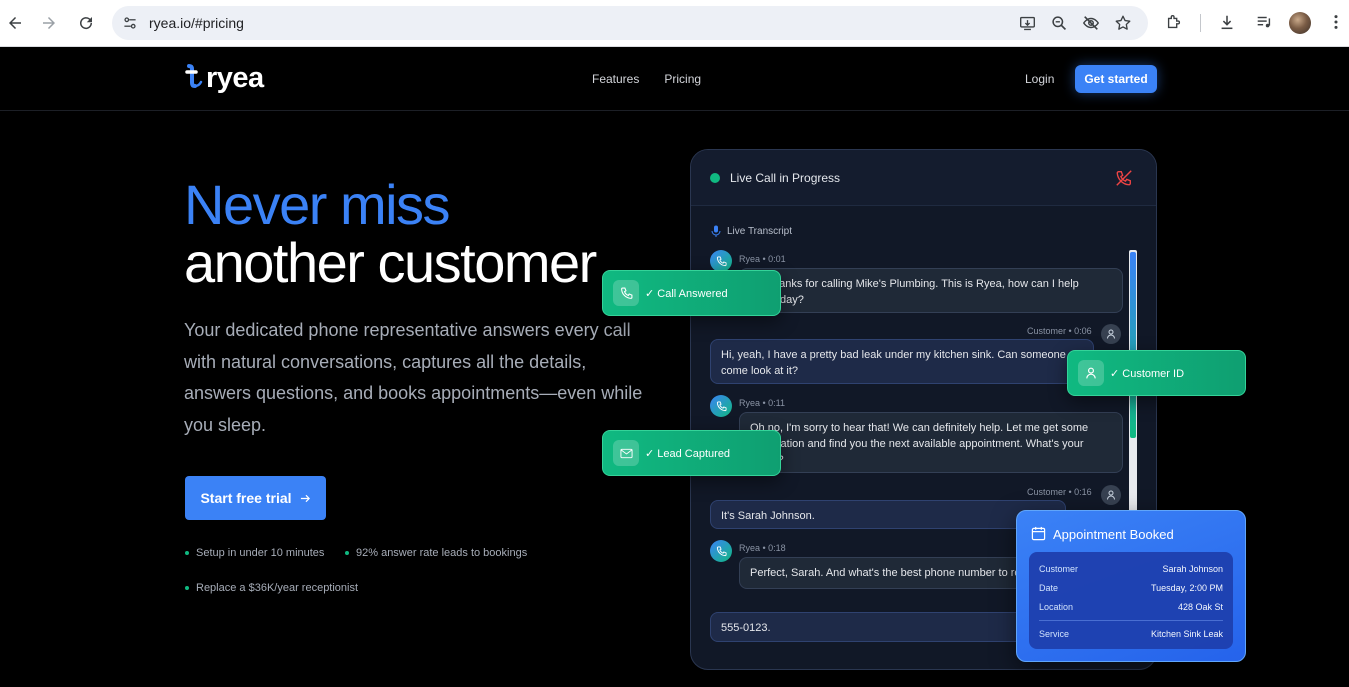  I want to click on scrollbar-thumb, so click(1133, 345).